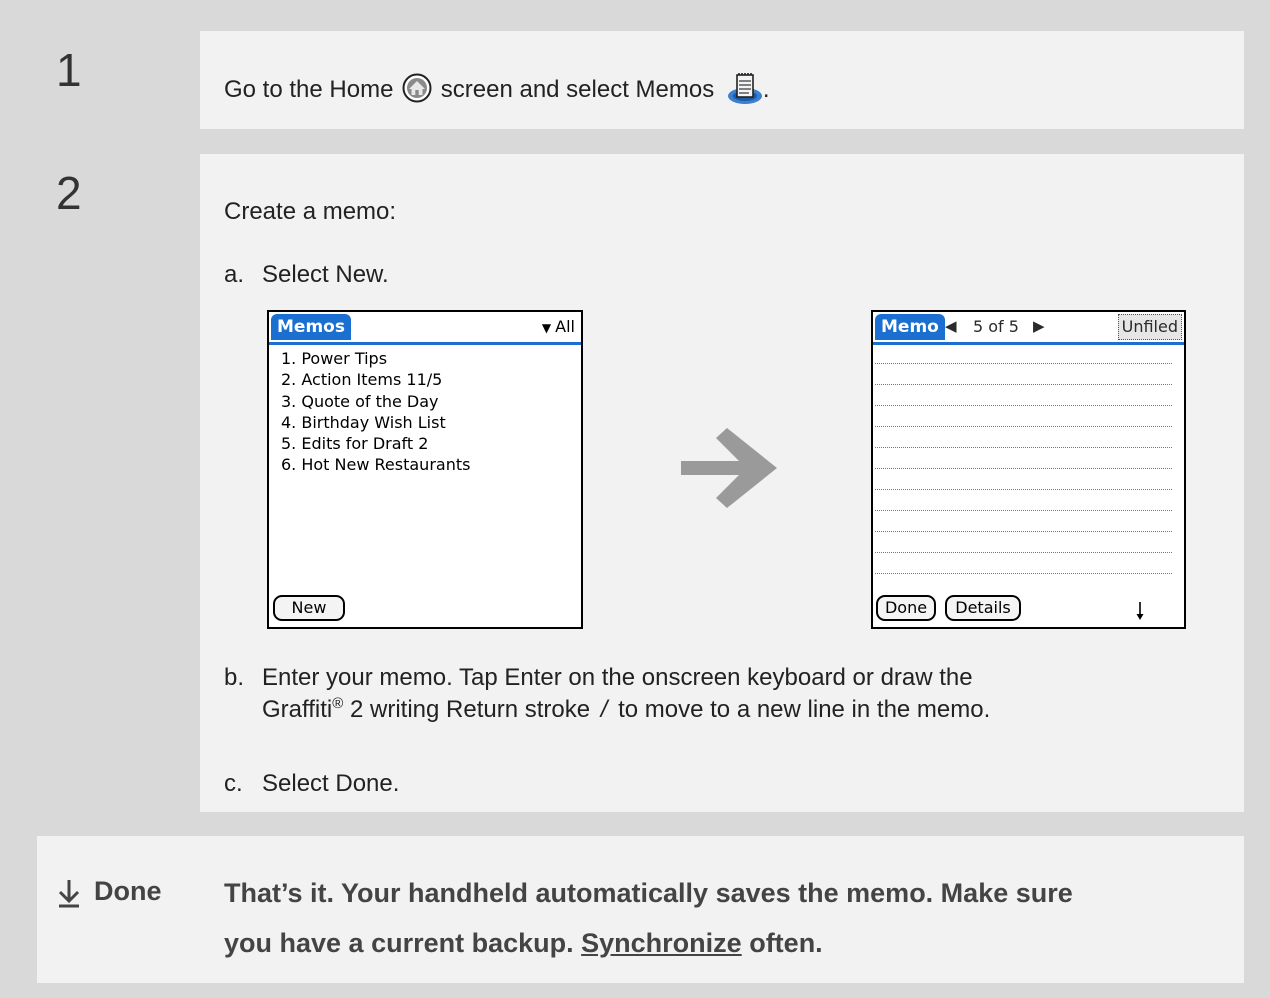 The image size is (1270, 998). Describe the element at coordinates (233, 783) in the screenshot. I see `substep-c-marker: c.` at that location.